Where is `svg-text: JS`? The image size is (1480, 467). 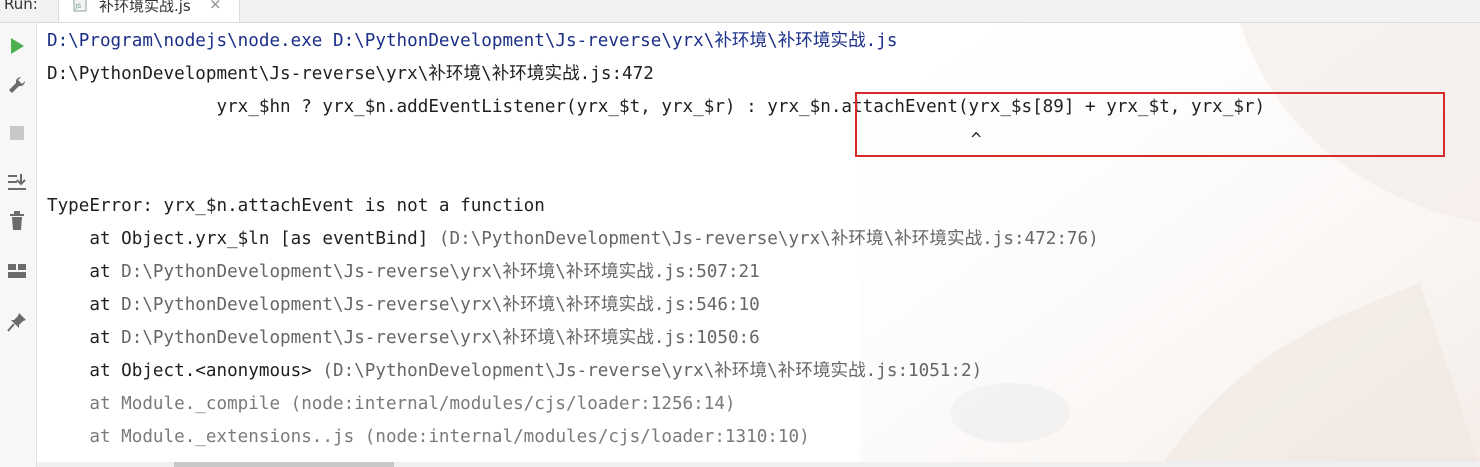 svg-text: JS is located at coordinates (78, 6).